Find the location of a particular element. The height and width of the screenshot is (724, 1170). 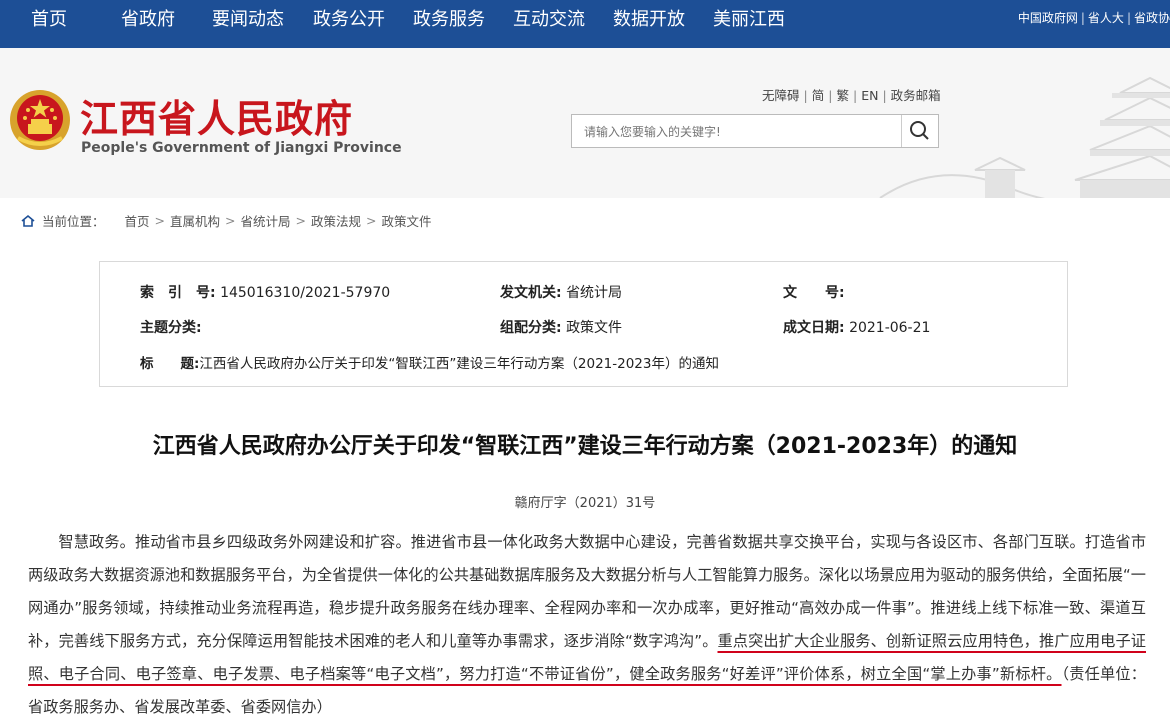

breadcrumb: 当前位置： 首页 > 直属机构 > 省统计局 > 政策法规 > 政策文件 is located at coordinates (226, 220).